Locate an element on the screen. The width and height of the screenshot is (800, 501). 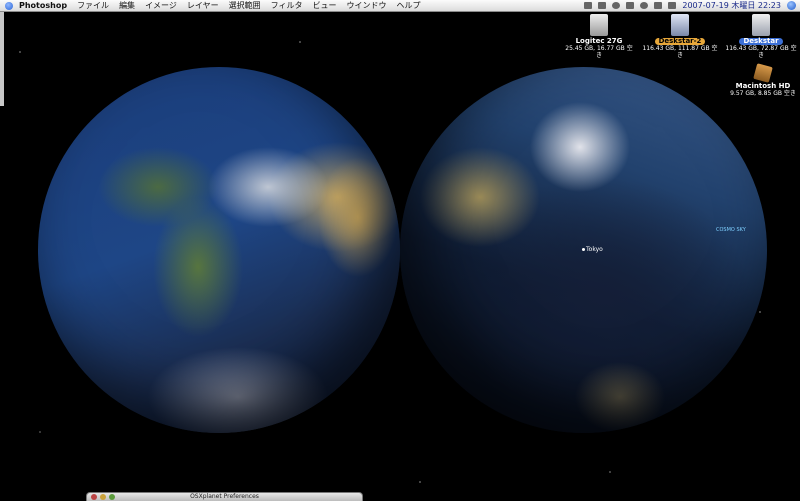
display-icon is located at coordinates (588, 5).